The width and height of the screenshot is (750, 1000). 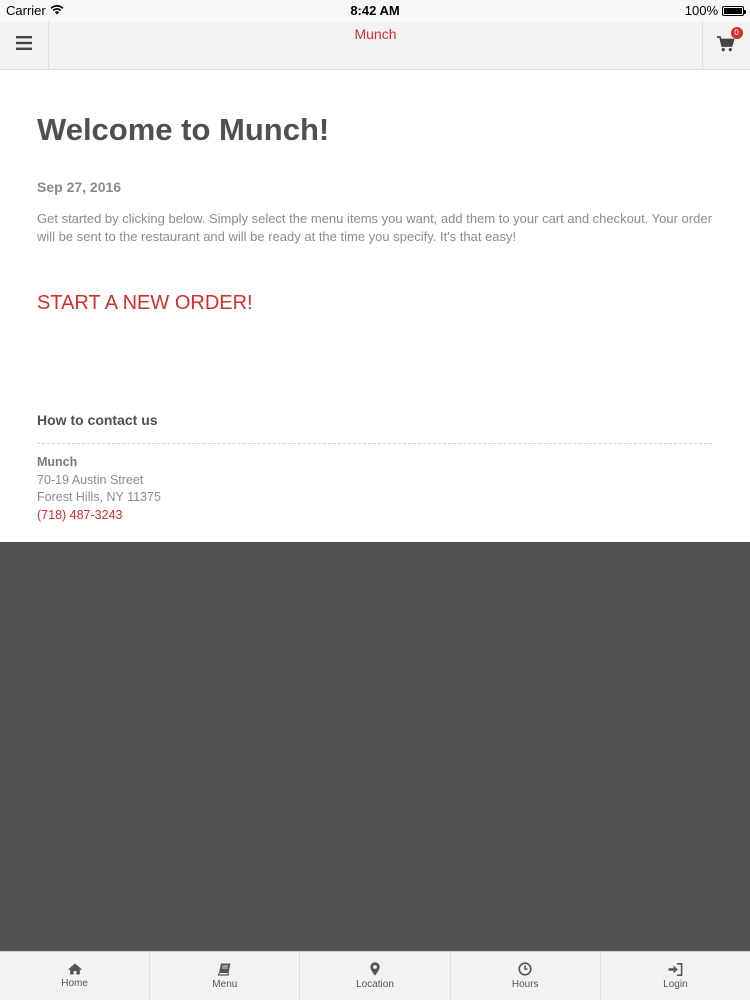 I want to click on tab-hours-label: Hours, so click(x=525, y=984).